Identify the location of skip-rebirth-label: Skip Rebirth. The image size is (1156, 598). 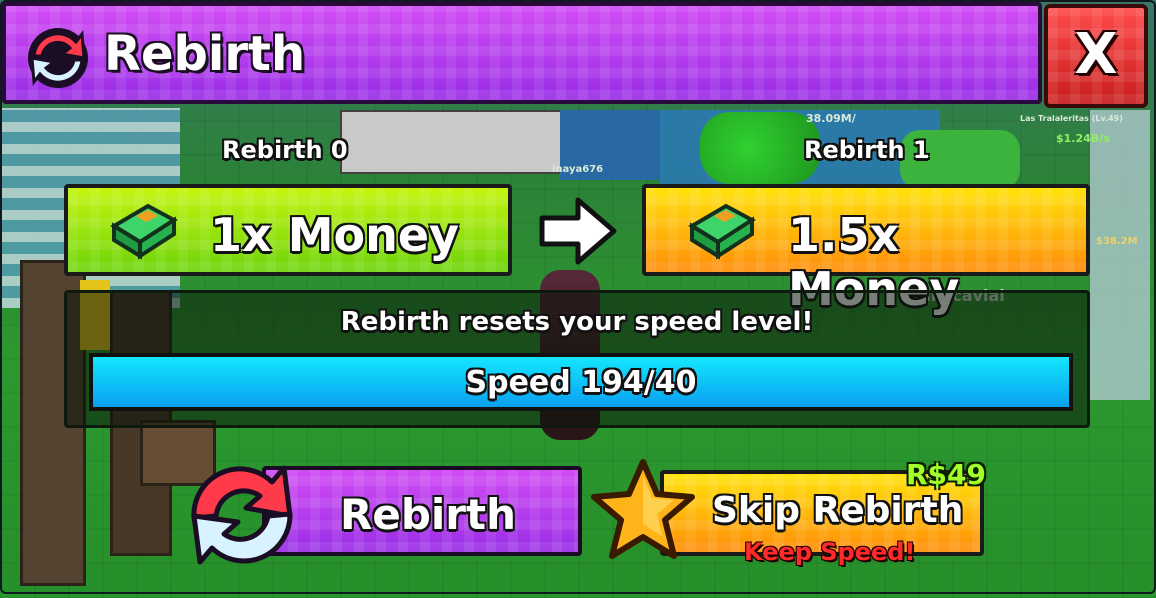
(838, 510).